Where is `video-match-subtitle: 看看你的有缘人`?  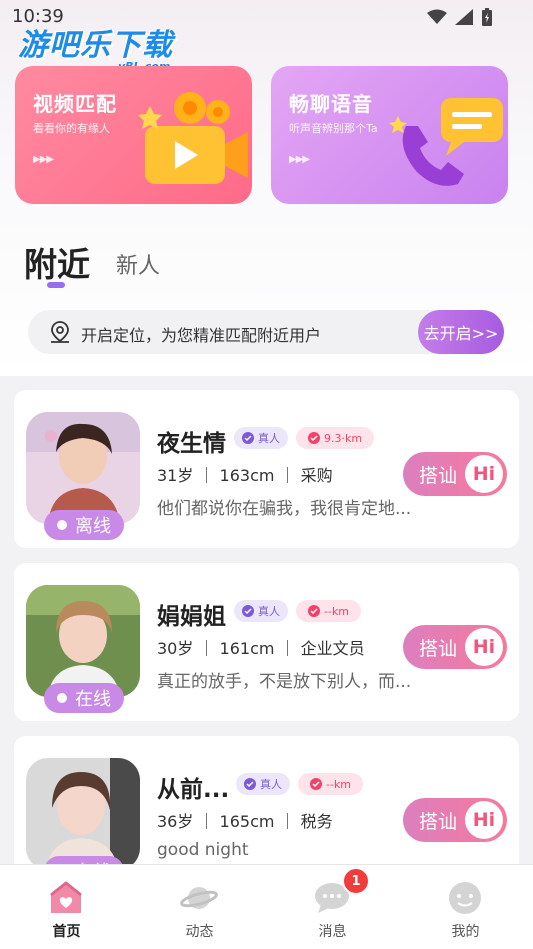
video-match-subtitle: 看看你的有缘人 is located at coordinates (71, 128).